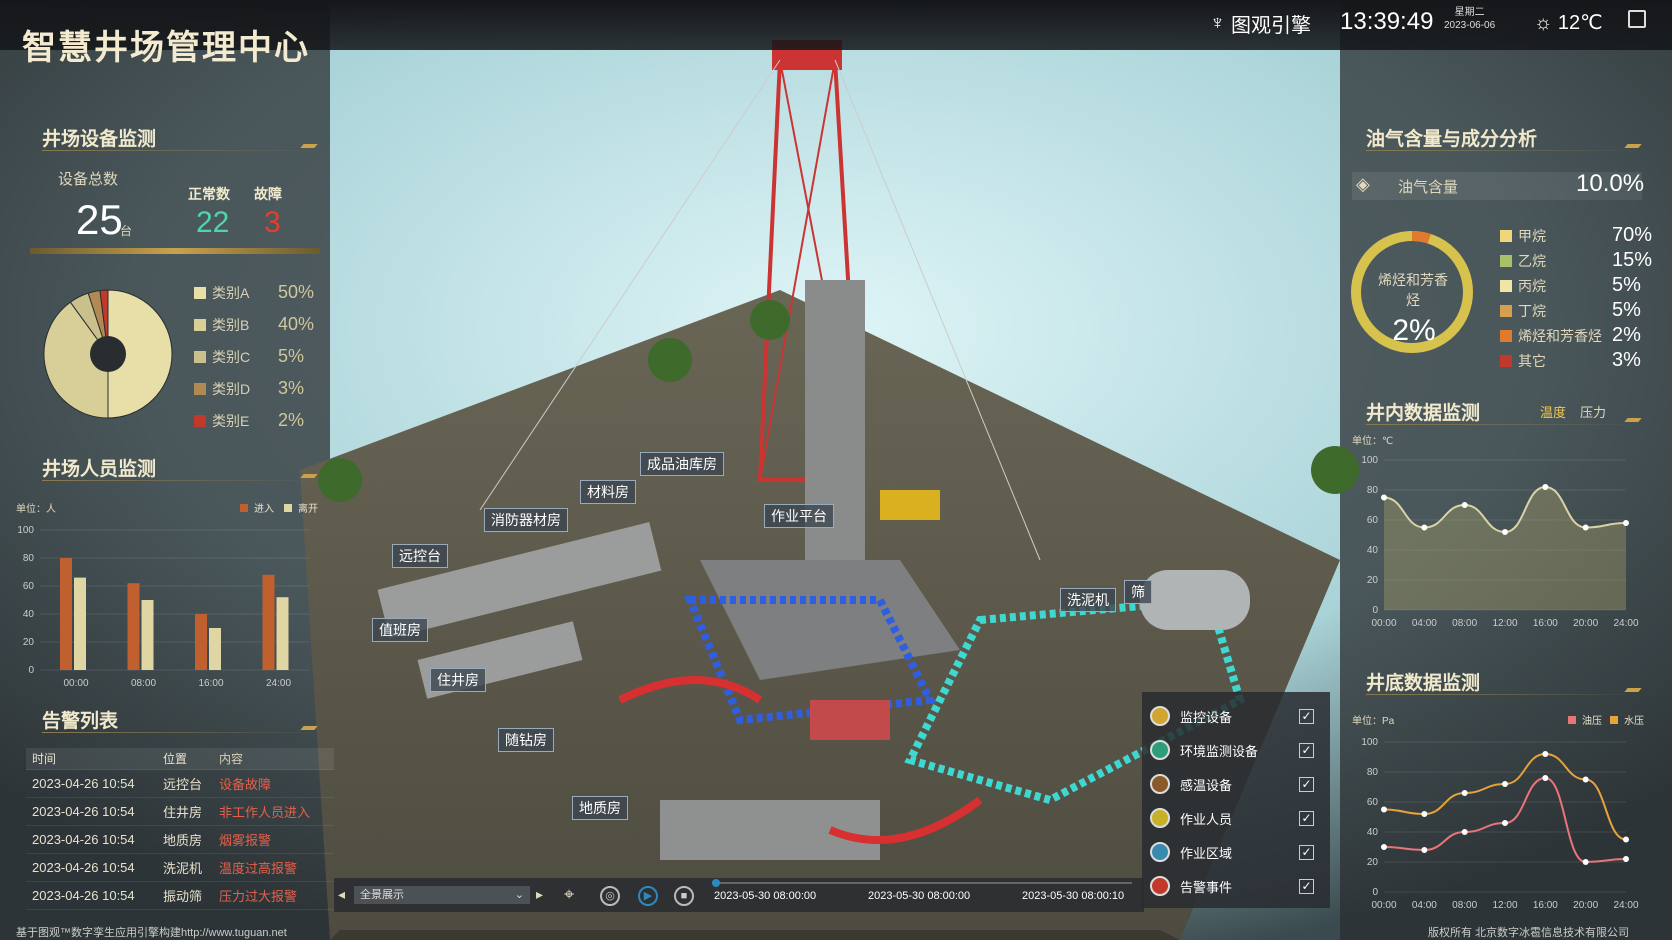  I want to click on layer-toggle-item: 感温设备 ✓, so click(1235, 784).